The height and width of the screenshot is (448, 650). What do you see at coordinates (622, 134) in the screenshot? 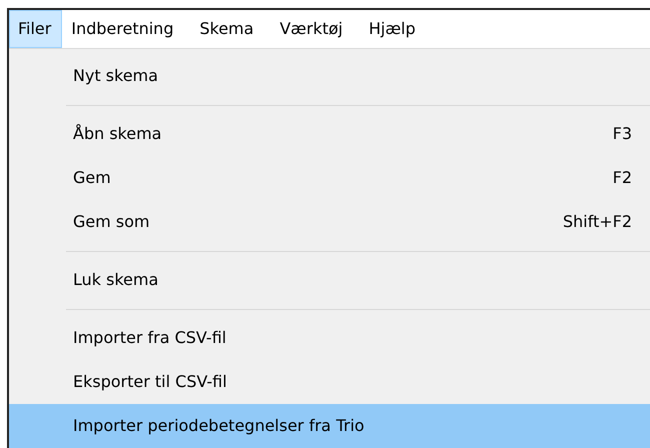
I see `shortcut-label: F3` at bounding box center [622, 134].